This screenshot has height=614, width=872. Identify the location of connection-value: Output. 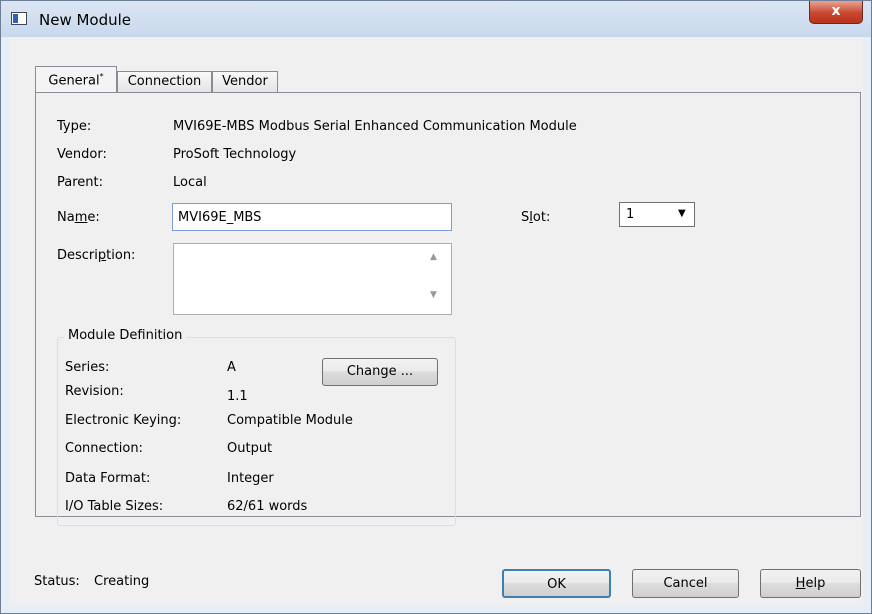
(250, 448).